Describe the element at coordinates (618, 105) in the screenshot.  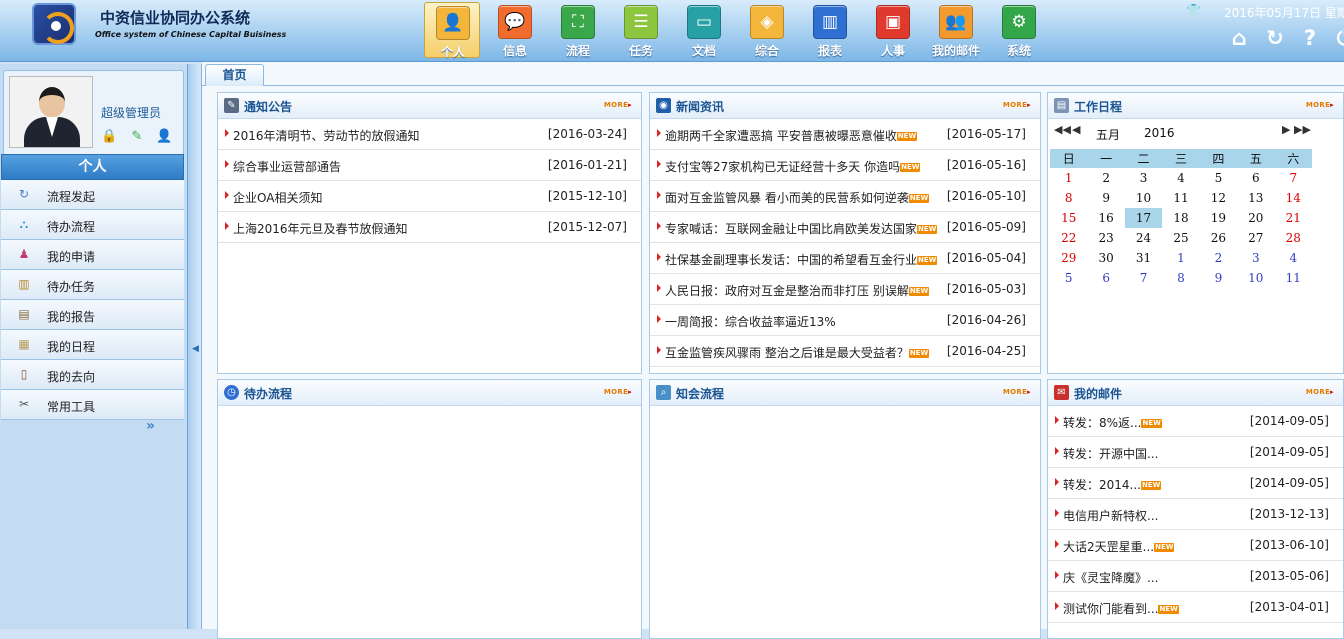
I see `notice-more-button: MORE▸` at that location.